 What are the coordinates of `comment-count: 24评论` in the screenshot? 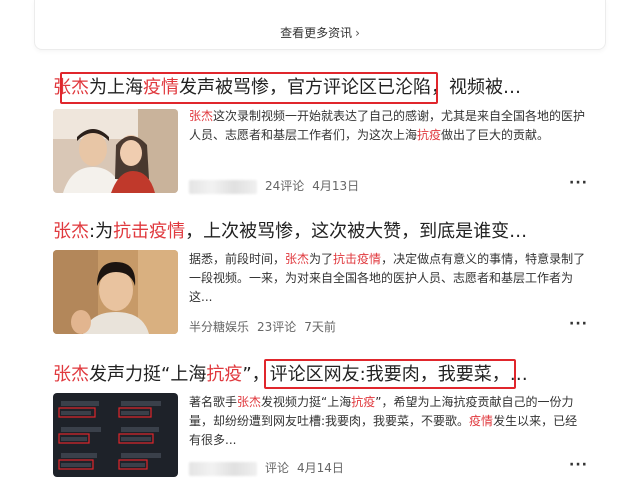 It's located at (285, 186).